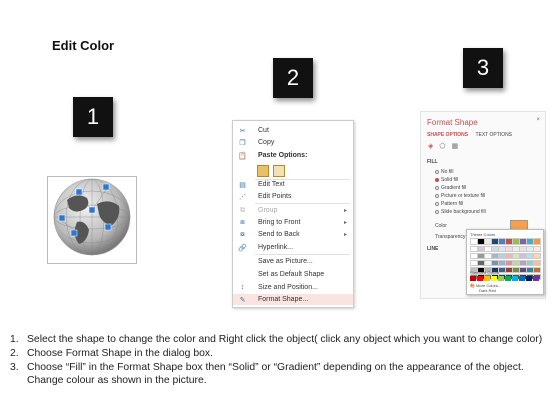 The image size is (560, 420). I want to click on page-title: Edit Color, so click(83, 45).